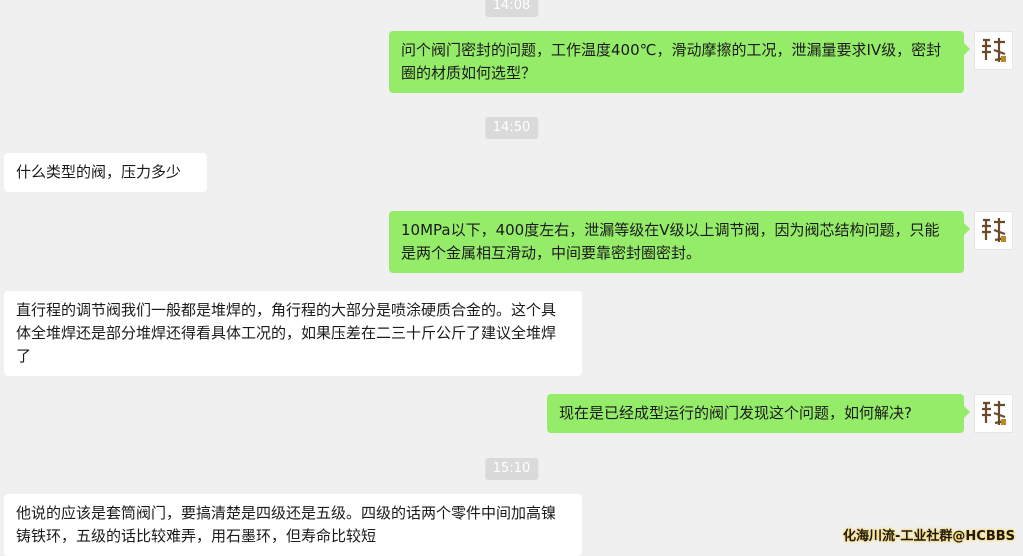 The image size is (1023, 556). I want to click on message-bubble-outgoing: 现在是已经成型运行的阀门发现这个问题，如何解决?, so click(758, 413).